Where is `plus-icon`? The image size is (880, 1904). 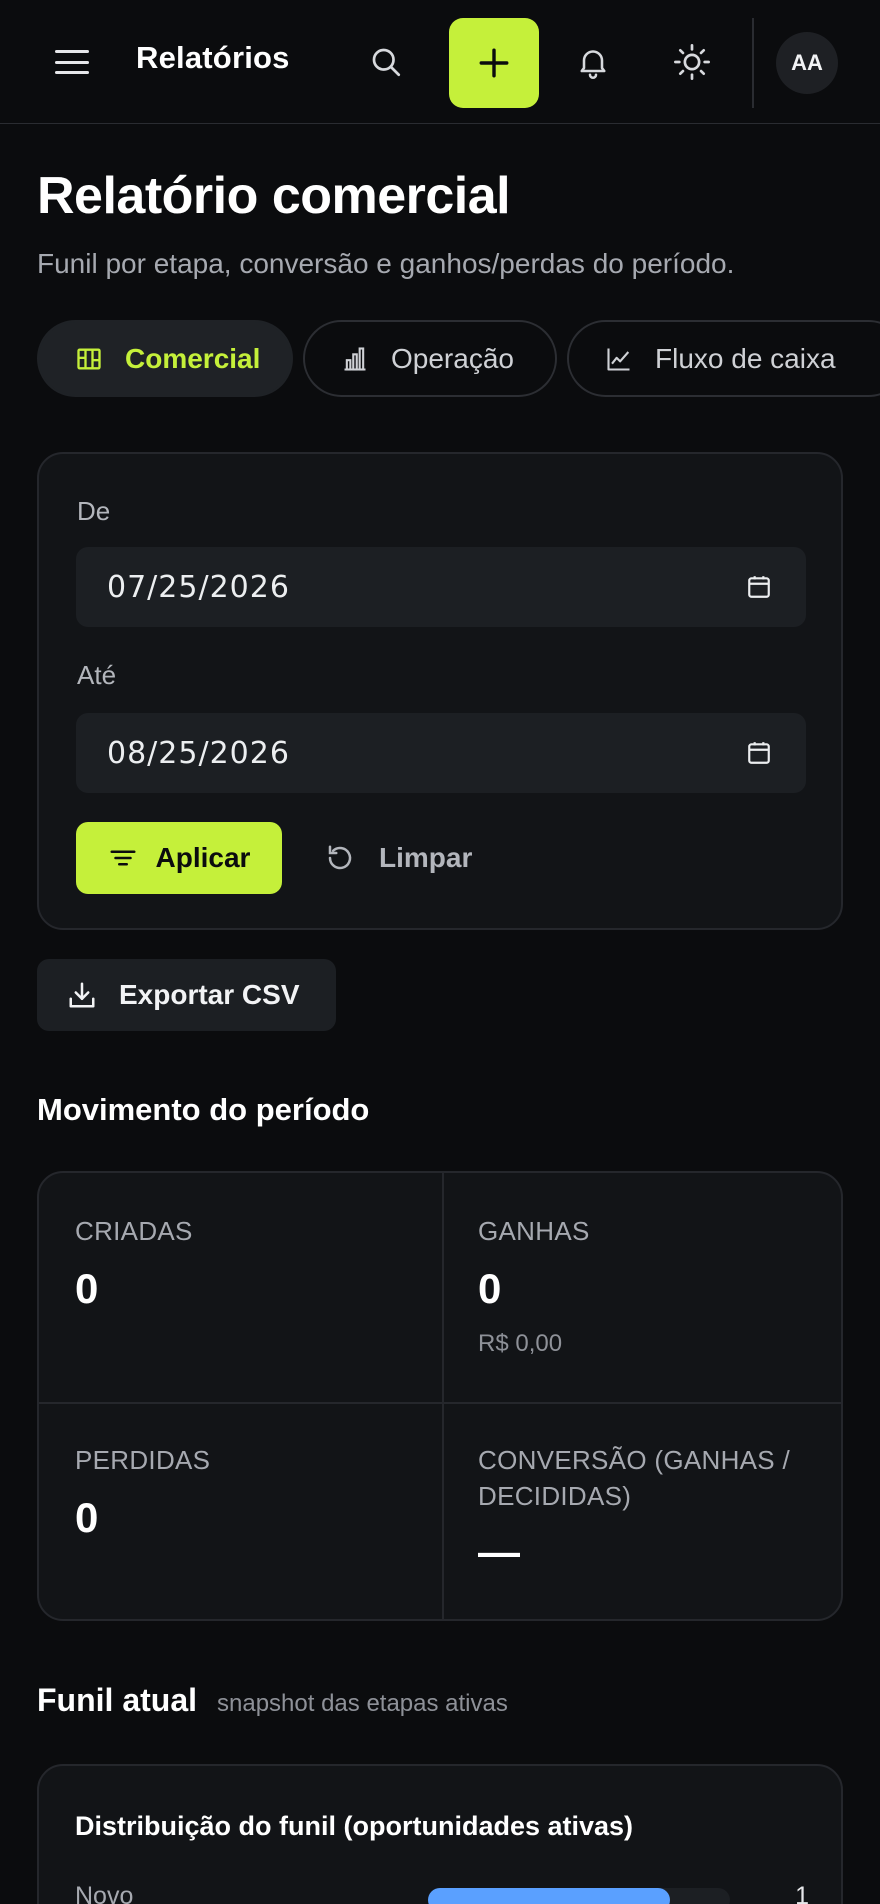
plus-icon is located at coordinates (494, 63).